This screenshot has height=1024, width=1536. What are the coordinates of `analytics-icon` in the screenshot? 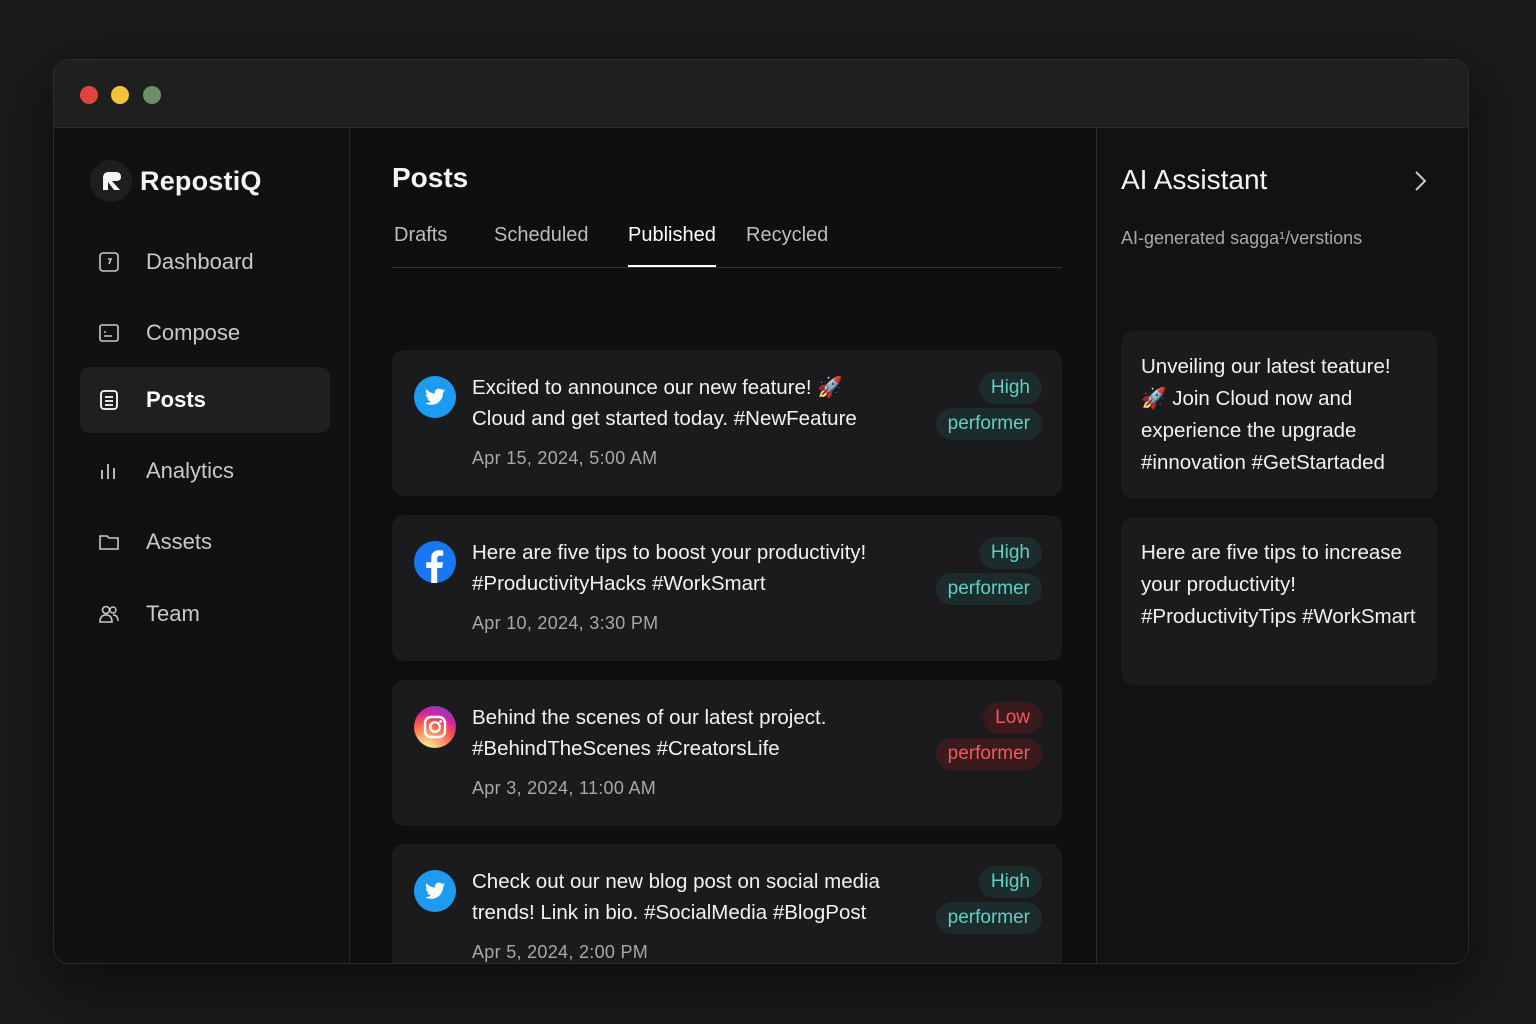 It's located at (109, 471).